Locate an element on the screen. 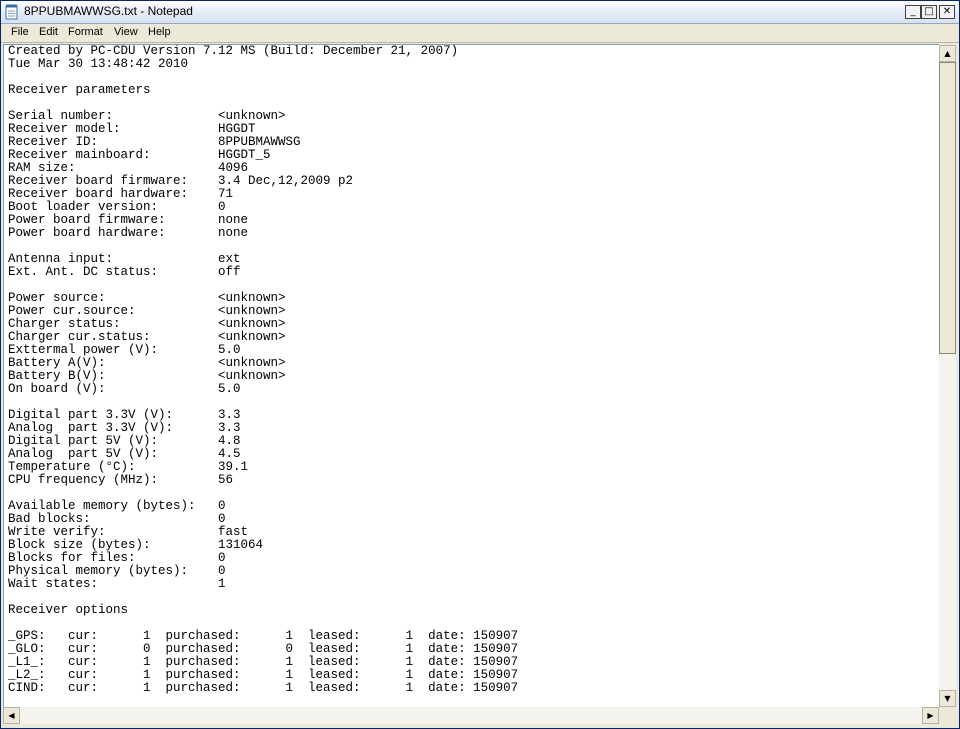 The width and height of the screenshot is (960, 729). menu-format: Format is located at coordinates (85, 32).